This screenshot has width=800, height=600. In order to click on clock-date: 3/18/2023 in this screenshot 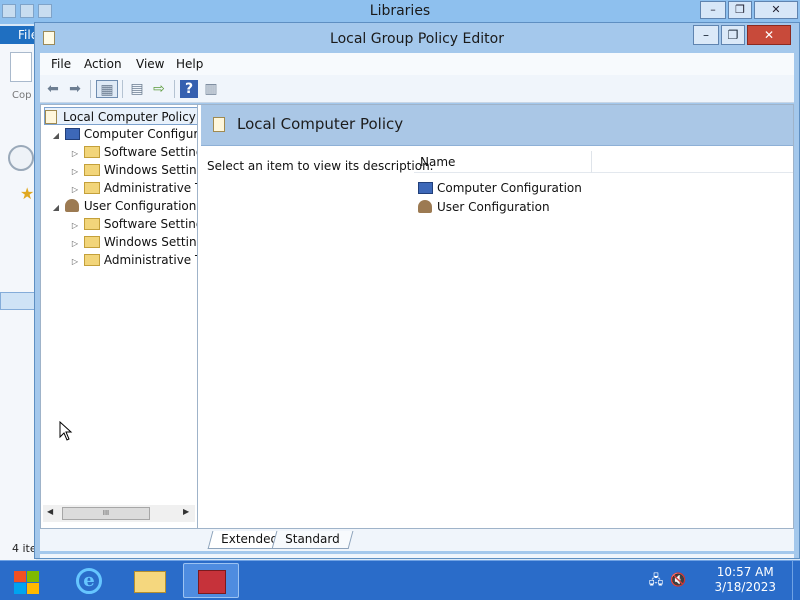, I will do `click(745, 587)`.